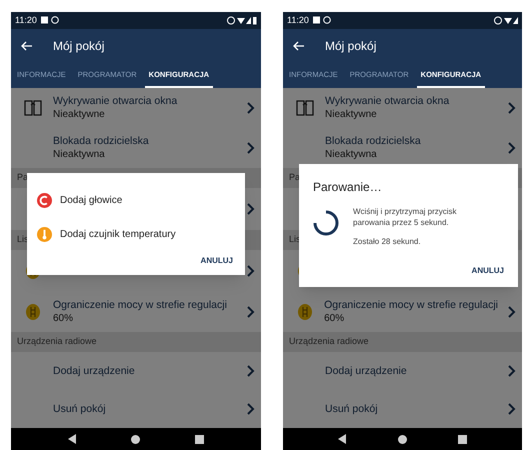 The width and height of the screenshot is (524, 450). I want to click on remaining-time: Zostało 28 sekund., so click(387, 242).